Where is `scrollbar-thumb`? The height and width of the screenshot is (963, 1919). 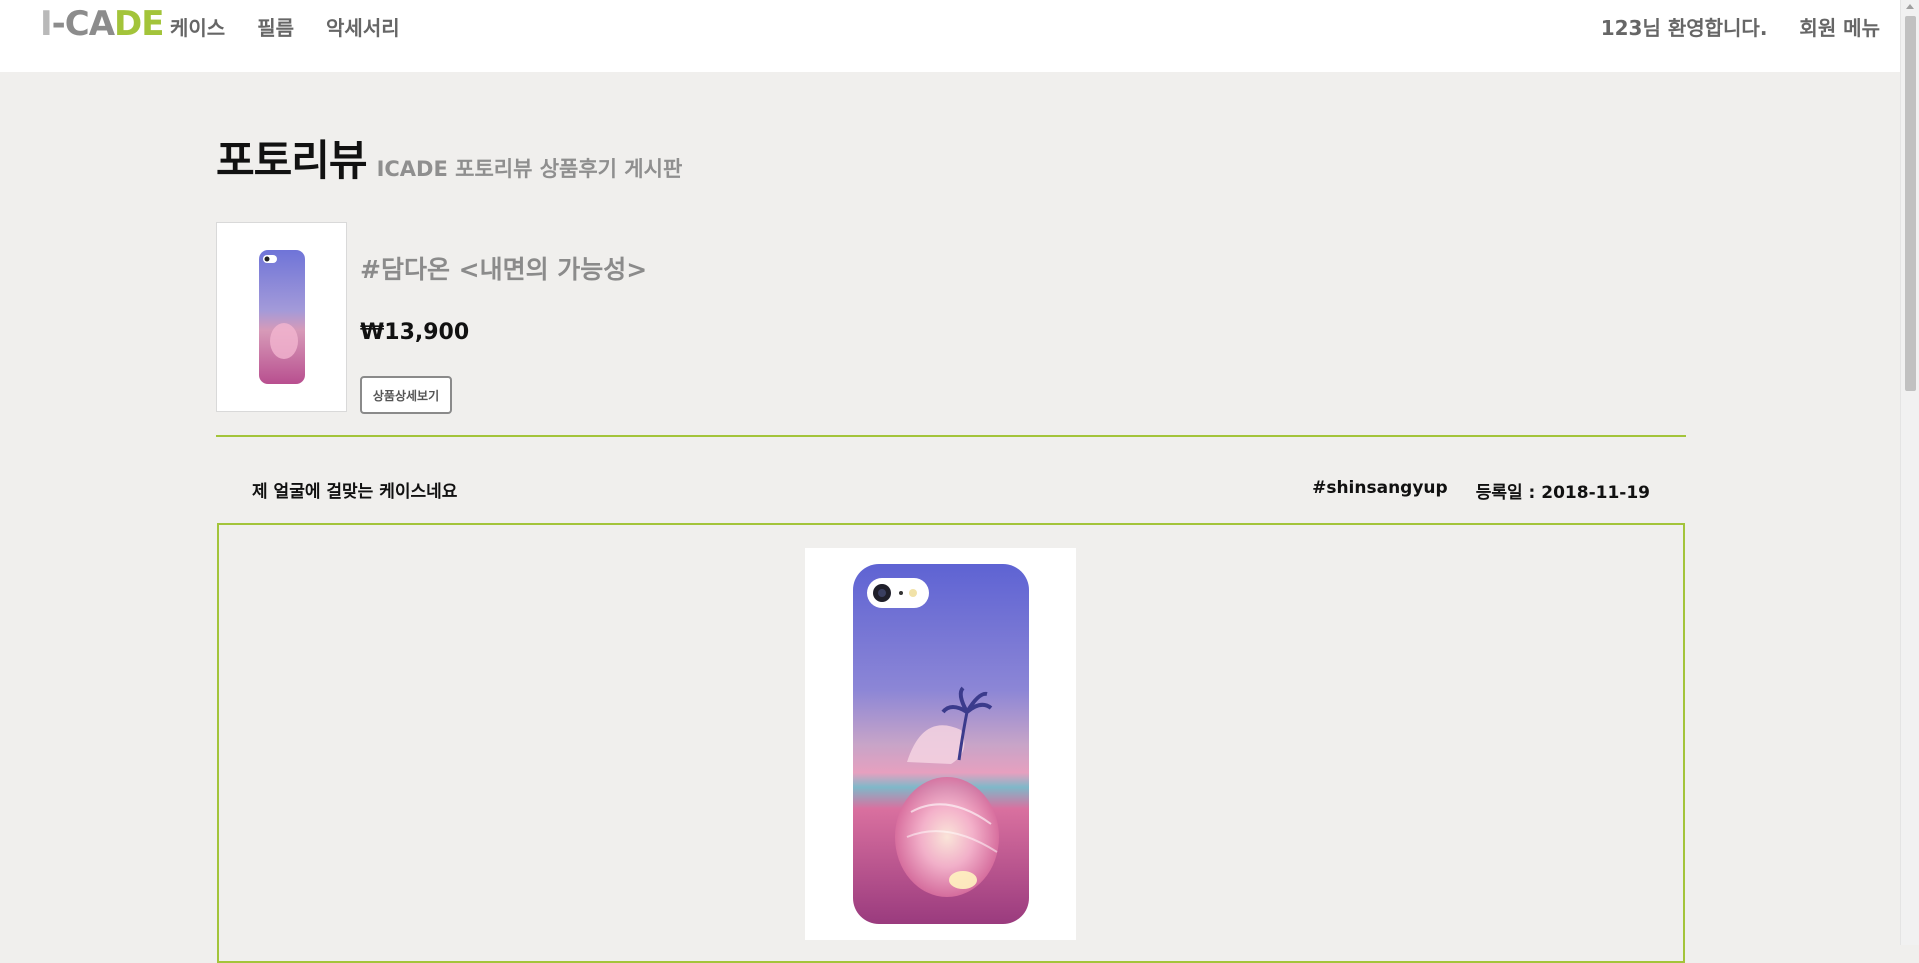
scrollbar-thumb is located at coordinates (1910, 203).